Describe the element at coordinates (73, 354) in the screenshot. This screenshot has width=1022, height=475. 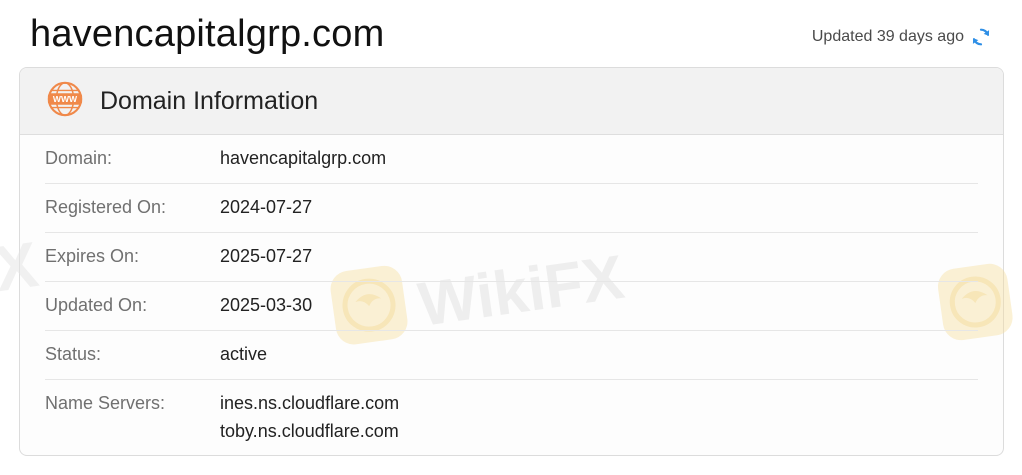
I see `status-label: Status:` at that location.